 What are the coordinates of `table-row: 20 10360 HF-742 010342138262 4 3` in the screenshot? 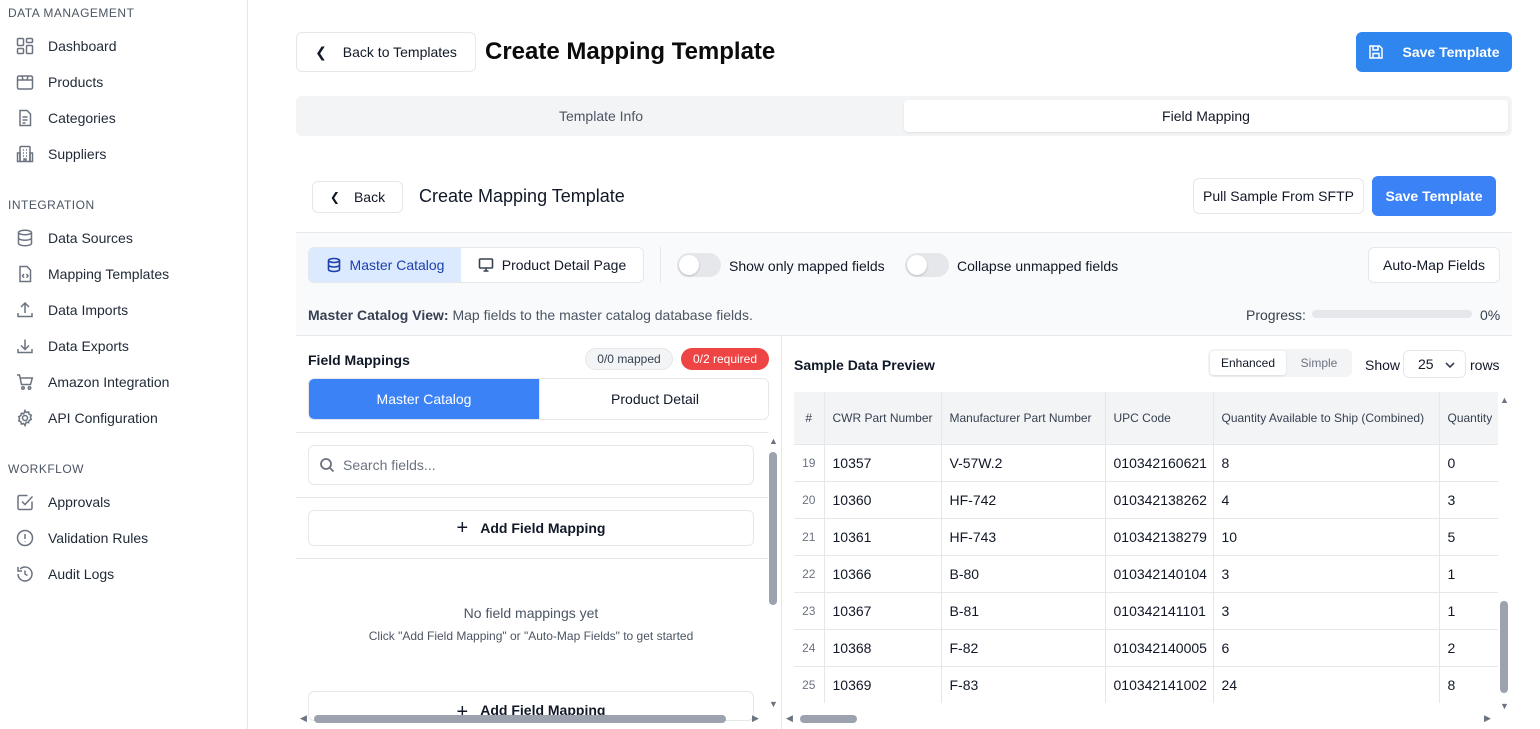 It's located at (1146, 499).